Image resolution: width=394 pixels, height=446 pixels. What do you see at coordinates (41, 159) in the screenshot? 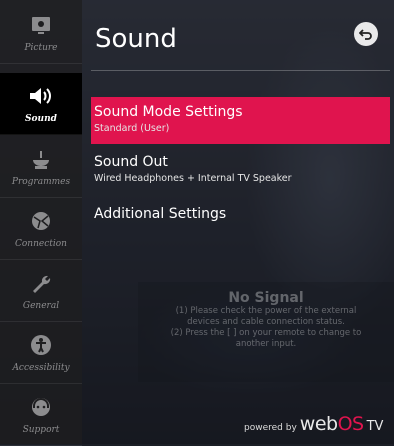
I see `antenna-icon` at bounding box center [41, 159].